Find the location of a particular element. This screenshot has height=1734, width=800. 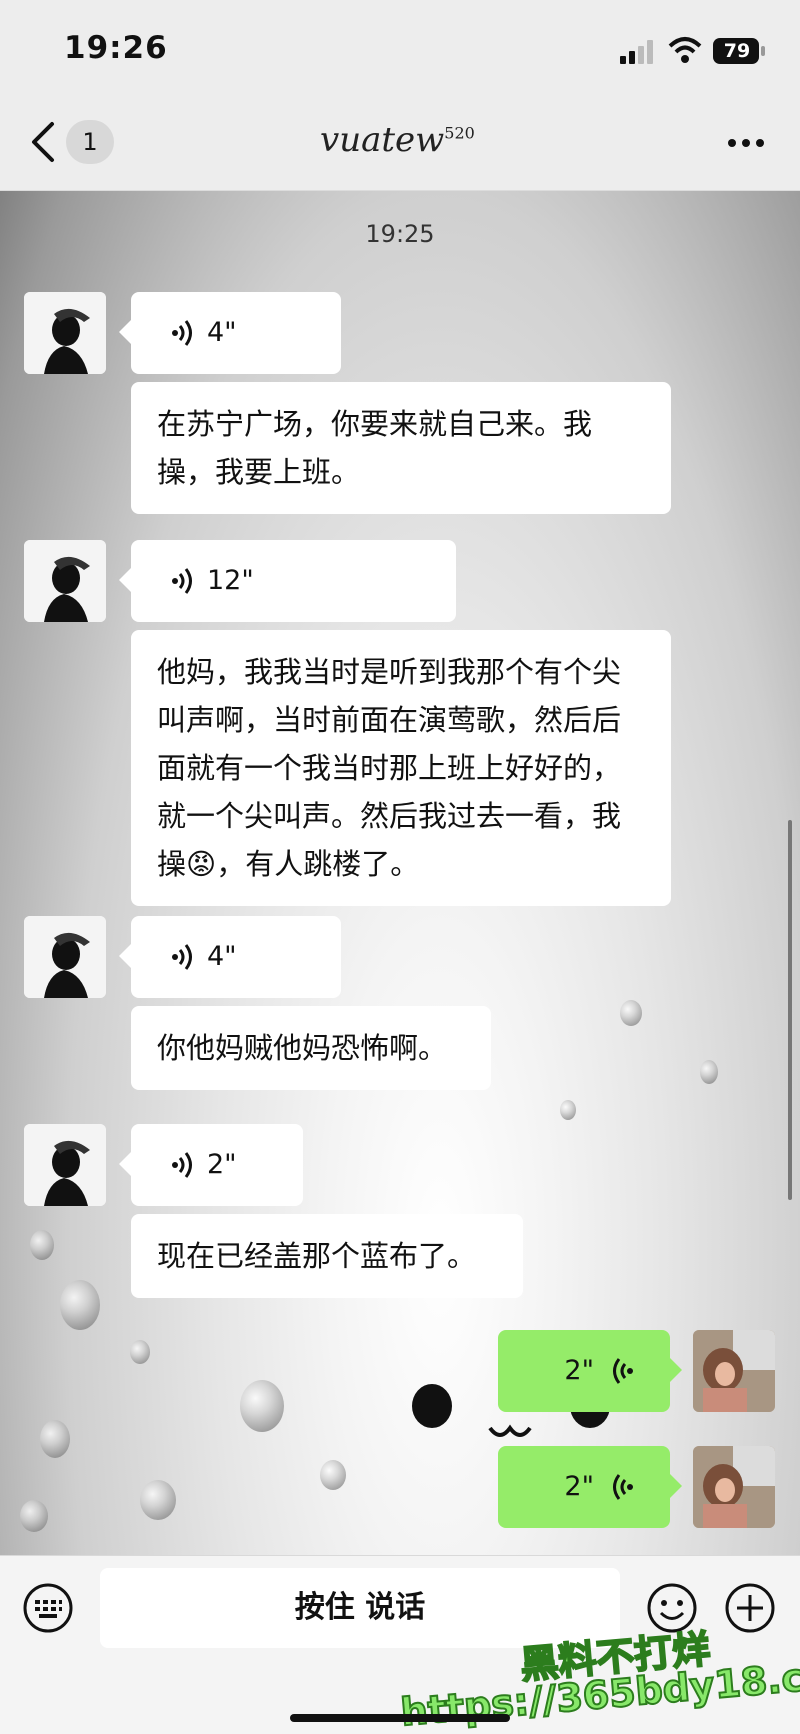

voice-message: 2" is located at coordinates (211, 1165).